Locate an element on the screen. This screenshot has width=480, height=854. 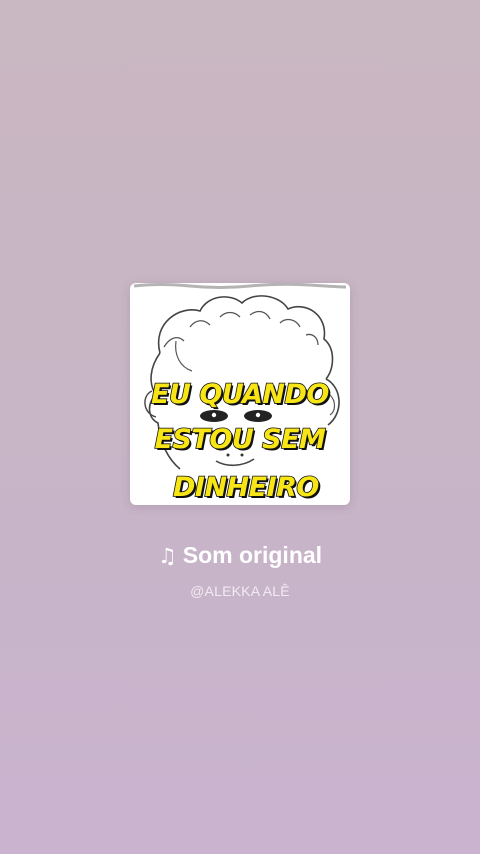
meme-caption-line-1: EU QUANDO is located at coordinates (240, 394).